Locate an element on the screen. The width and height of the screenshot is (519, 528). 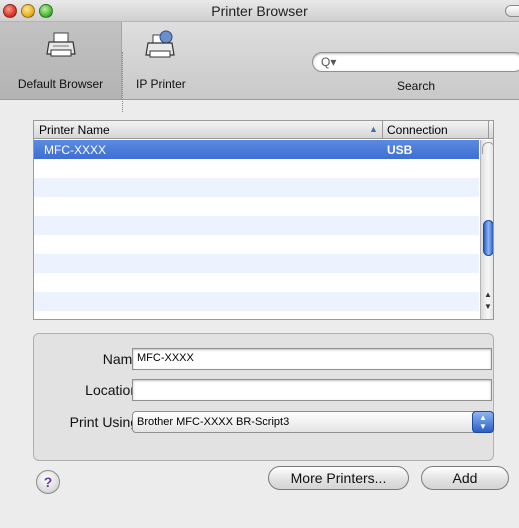
title-bar: Printer Browser is located at coordinates (259, 11).